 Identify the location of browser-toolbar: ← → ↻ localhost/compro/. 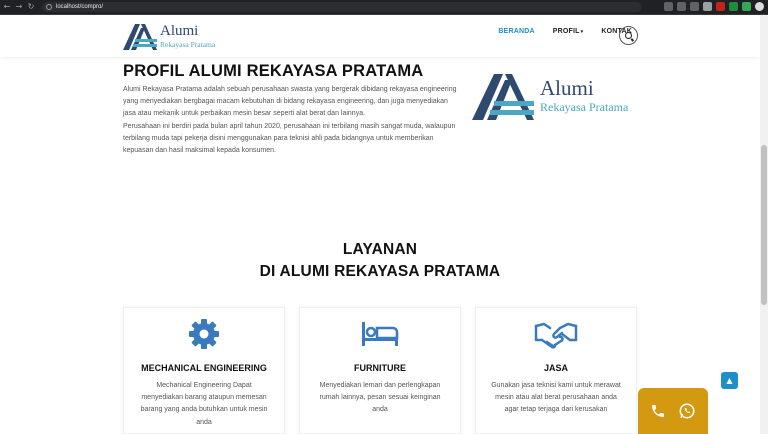
(384, 7).